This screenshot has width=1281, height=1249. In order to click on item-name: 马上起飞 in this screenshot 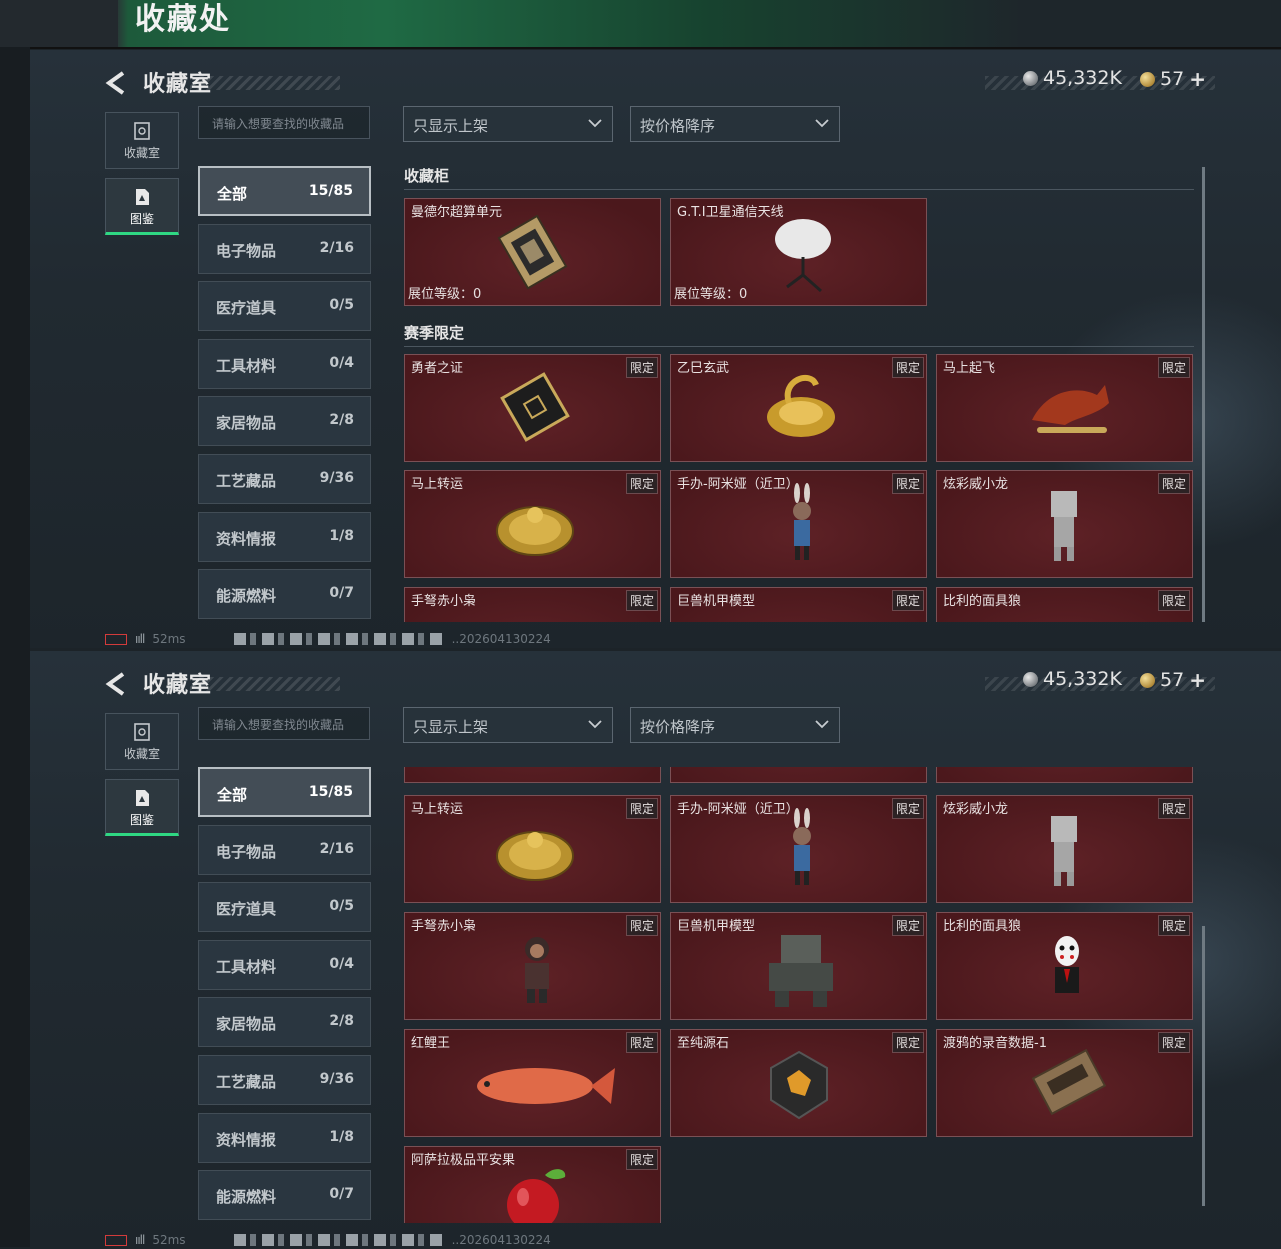, I will do `click(969, 368)`.